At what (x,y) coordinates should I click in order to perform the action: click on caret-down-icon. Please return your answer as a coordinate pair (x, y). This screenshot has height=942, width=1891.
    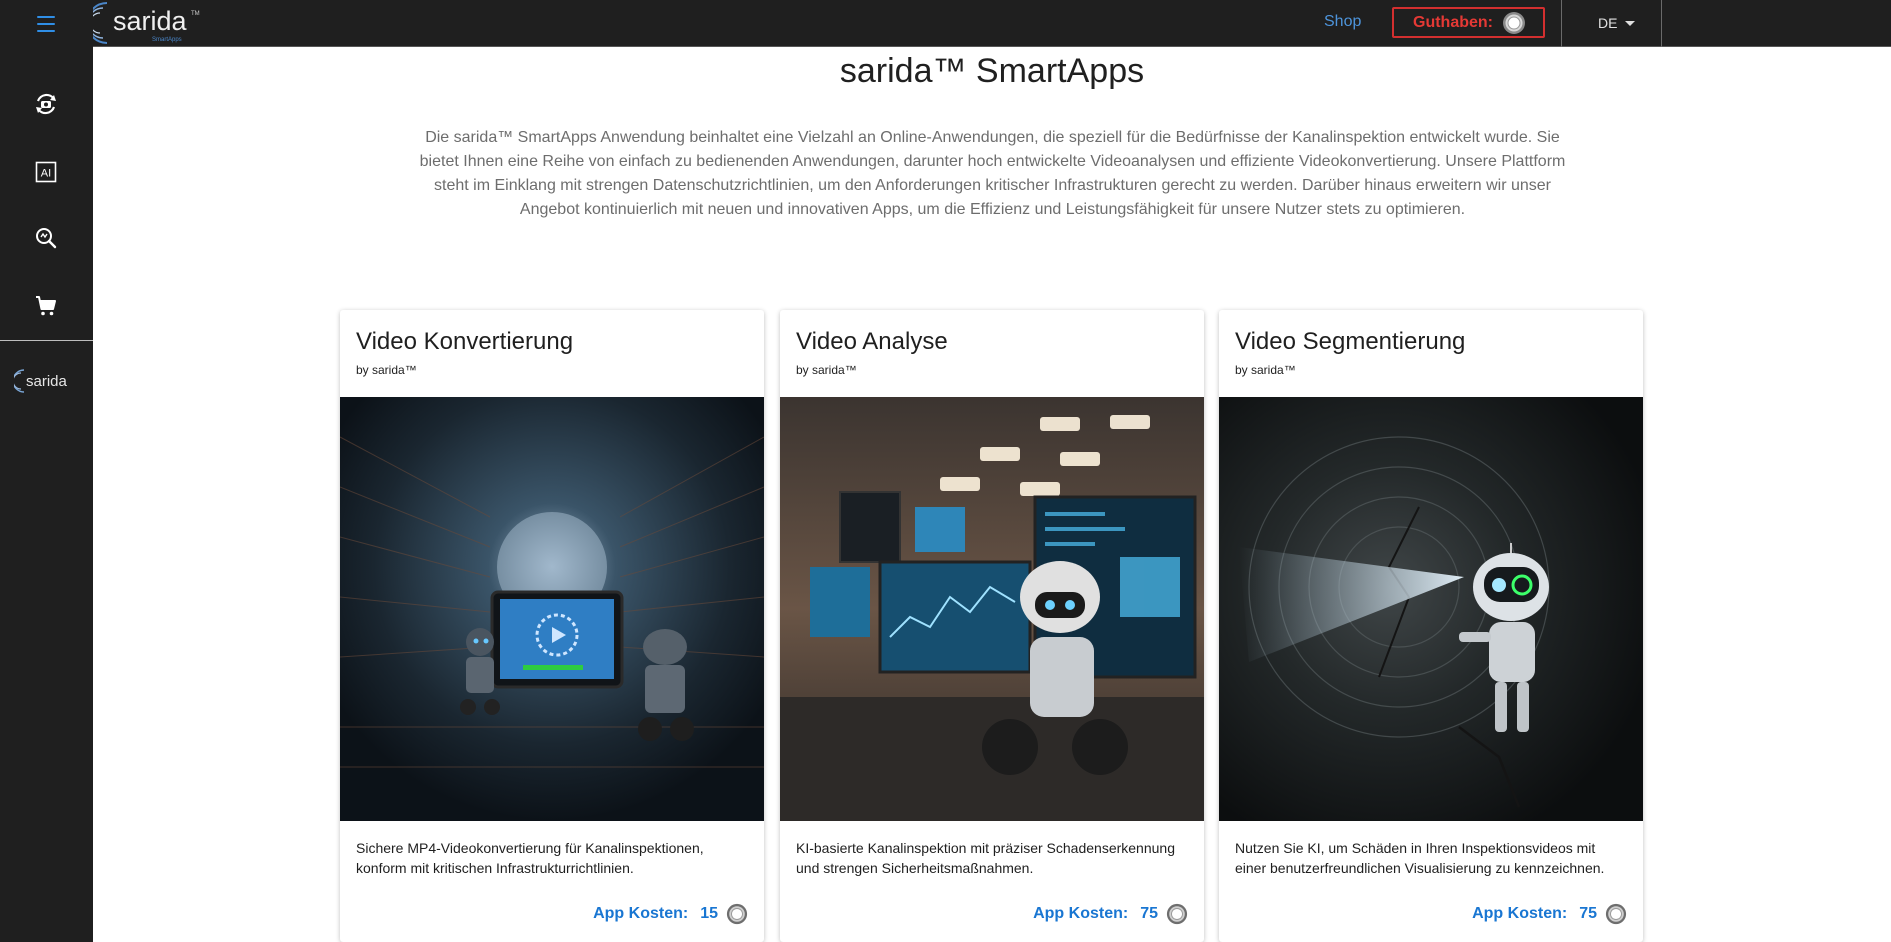
    Looking at the image, I should click on (1630, 23).